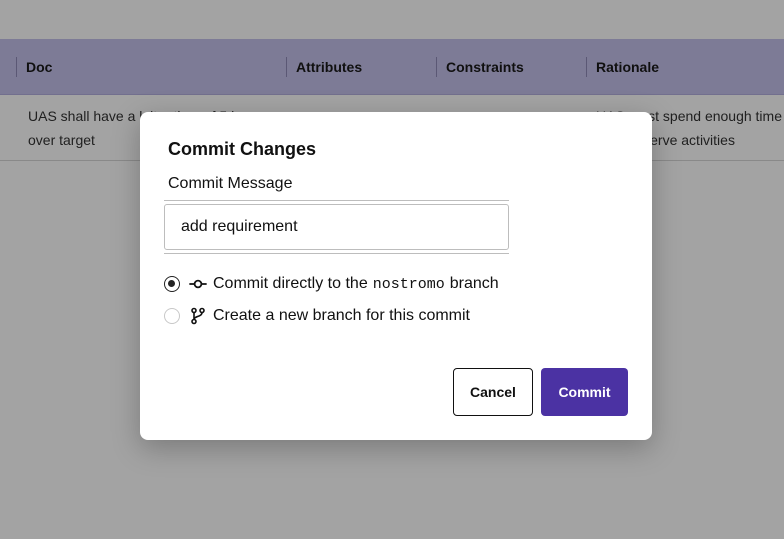 This screenshot has width=784, height=539. Describe the element at coordinates (198, 316) in the screenshot. I see `git-branch-icon` at that location.